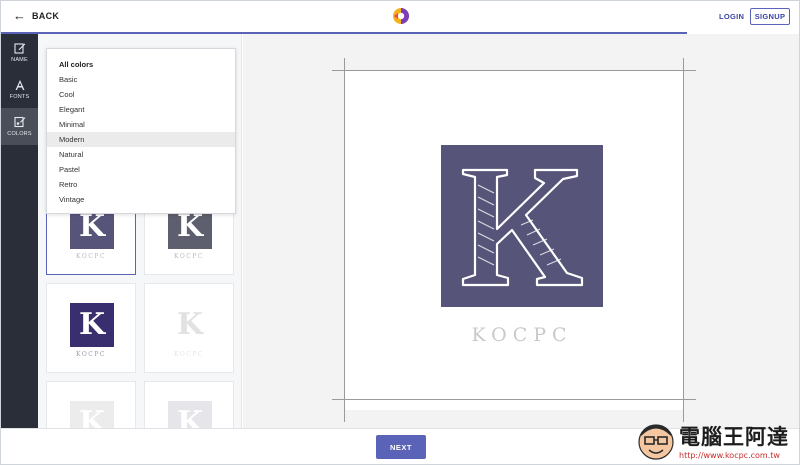  What do you see at coordinates (46, 16) in the screenshot?
I see `back-label: BACK` at bounding box center [46, 16].